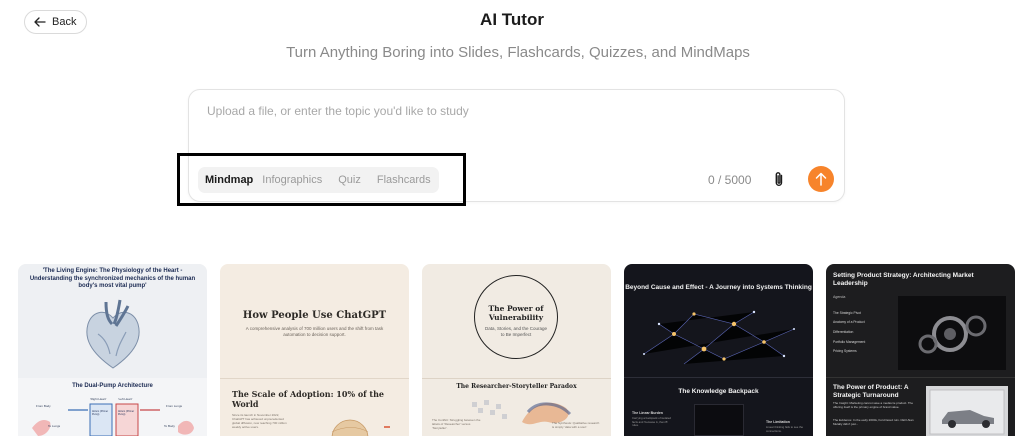 Image resolution: width=1024 pixels, height=436 pixels. I want to click on char-counter: 0 / 5000, so click(730, 180).